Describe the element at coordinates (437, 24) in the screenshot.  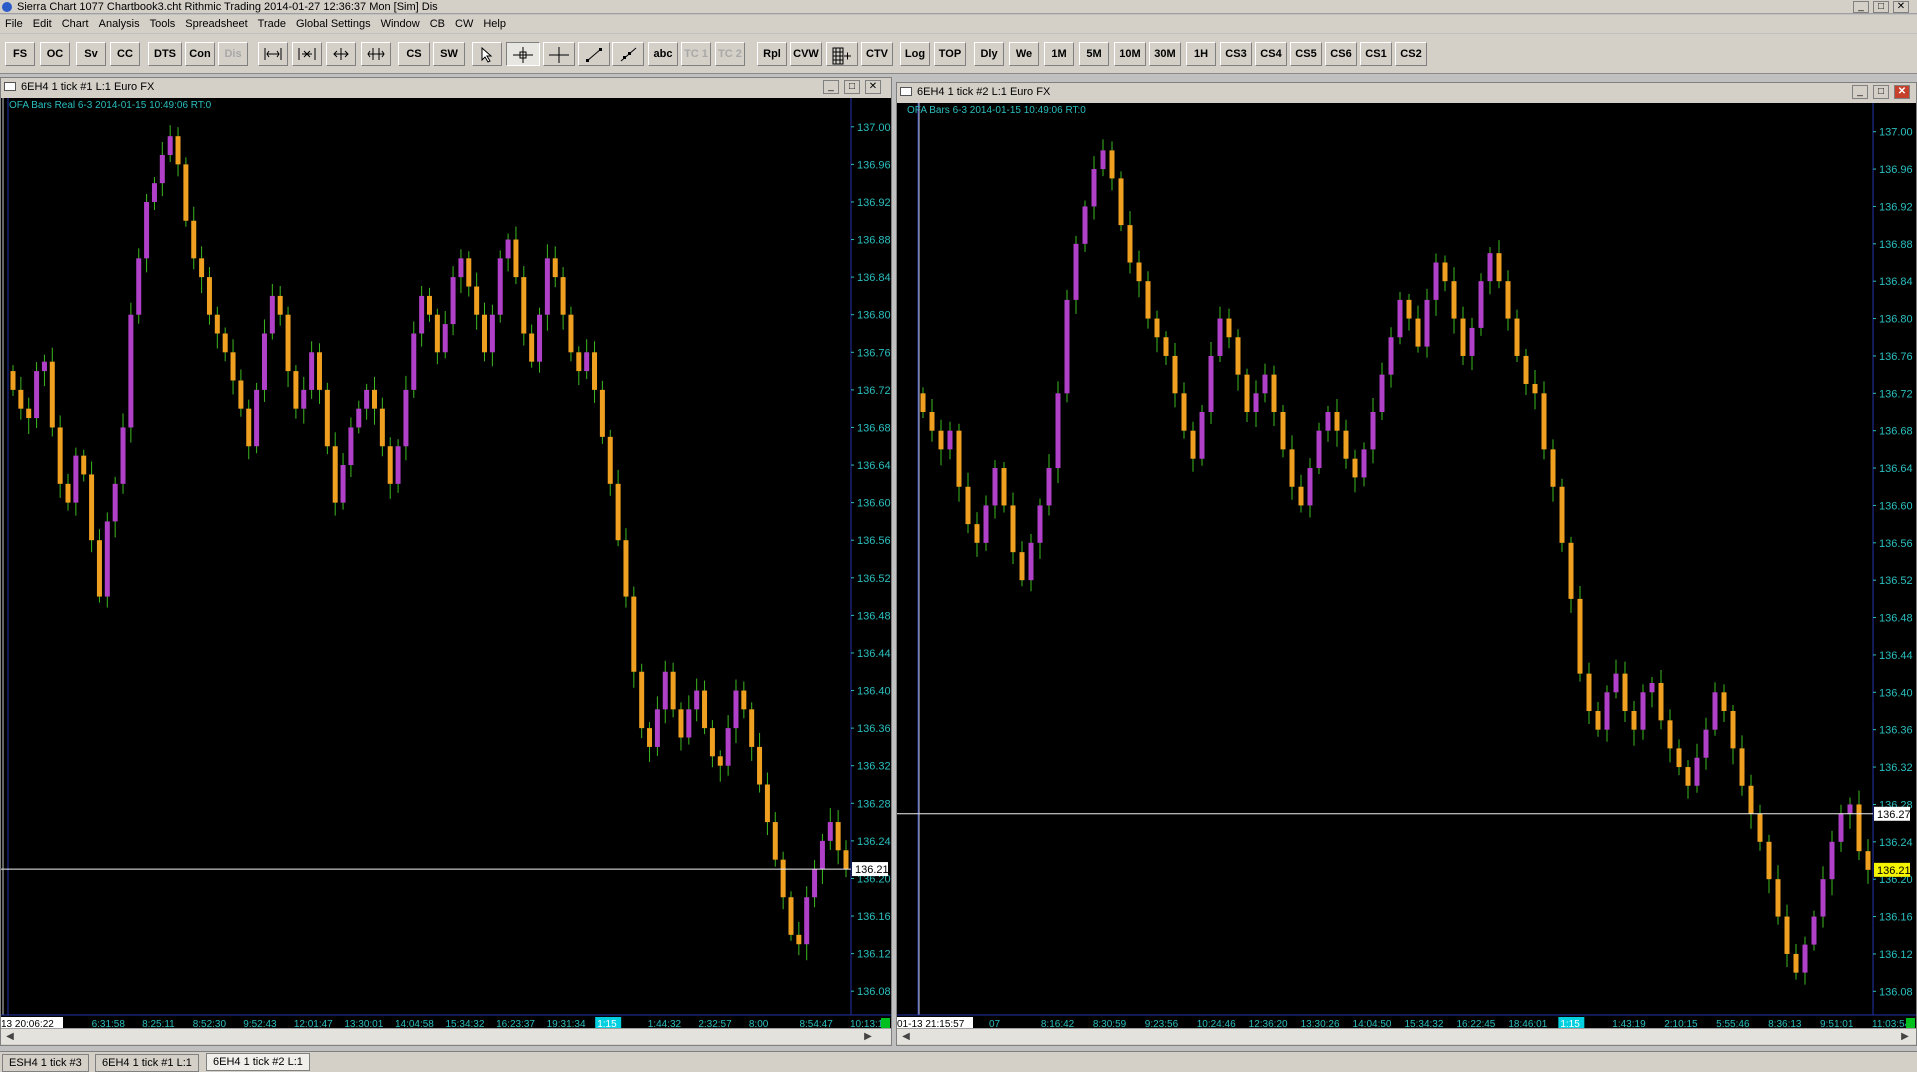
I see `menu-cb: CB` at that location.